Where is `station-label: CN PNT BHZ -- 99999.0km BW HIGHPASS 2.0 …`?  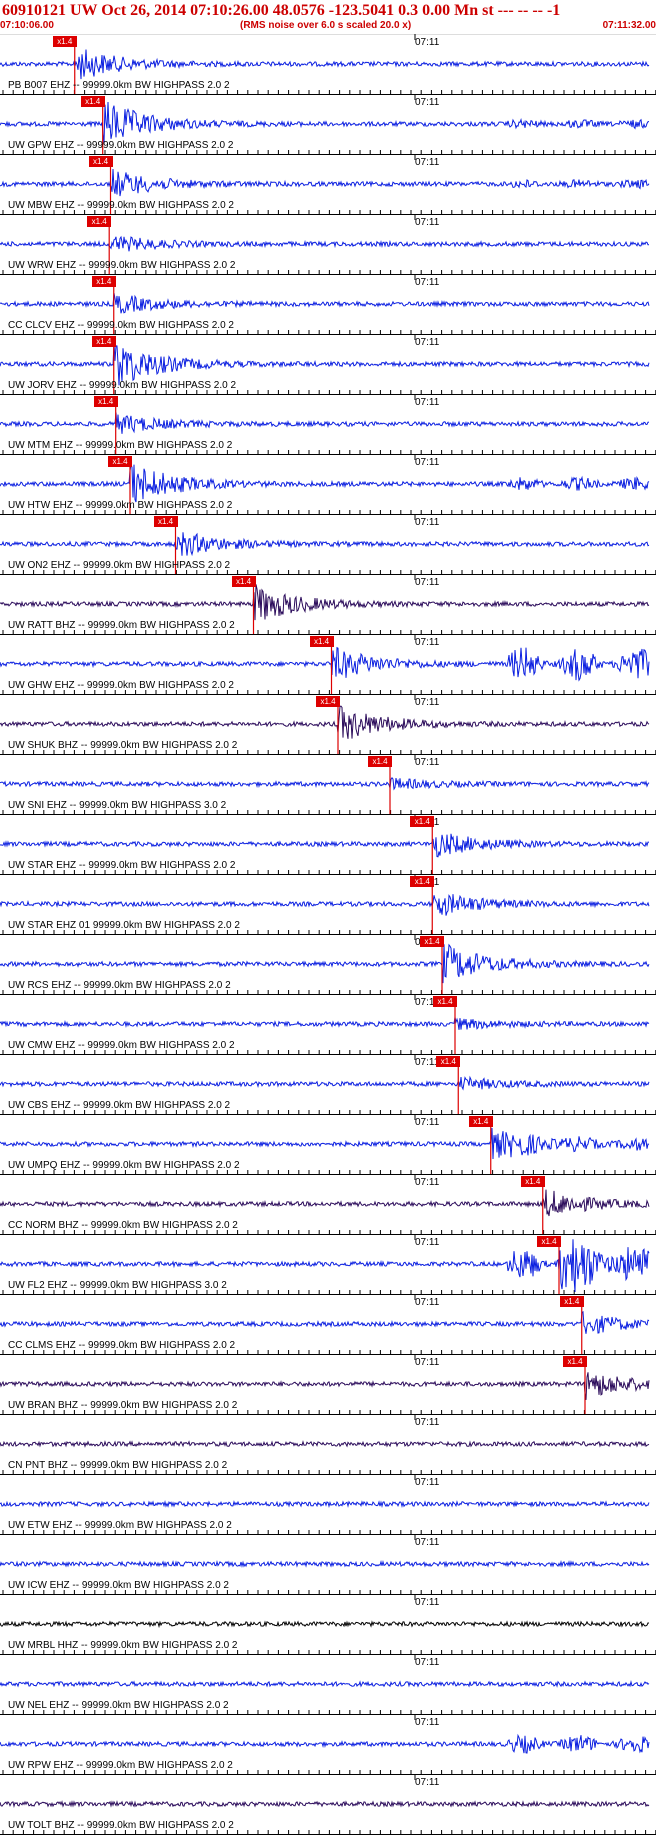
station-label: CN PNT BHZ -- 99999.0km BW HIGHPASS 2.0 … is located at coordinates (118, 1465).